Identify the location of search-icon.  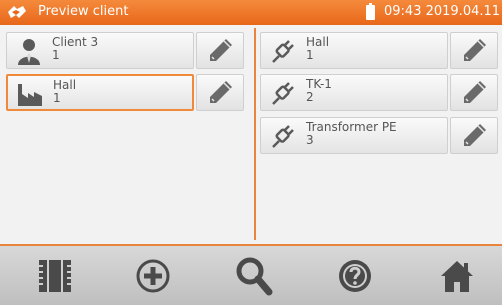
(254, 276).